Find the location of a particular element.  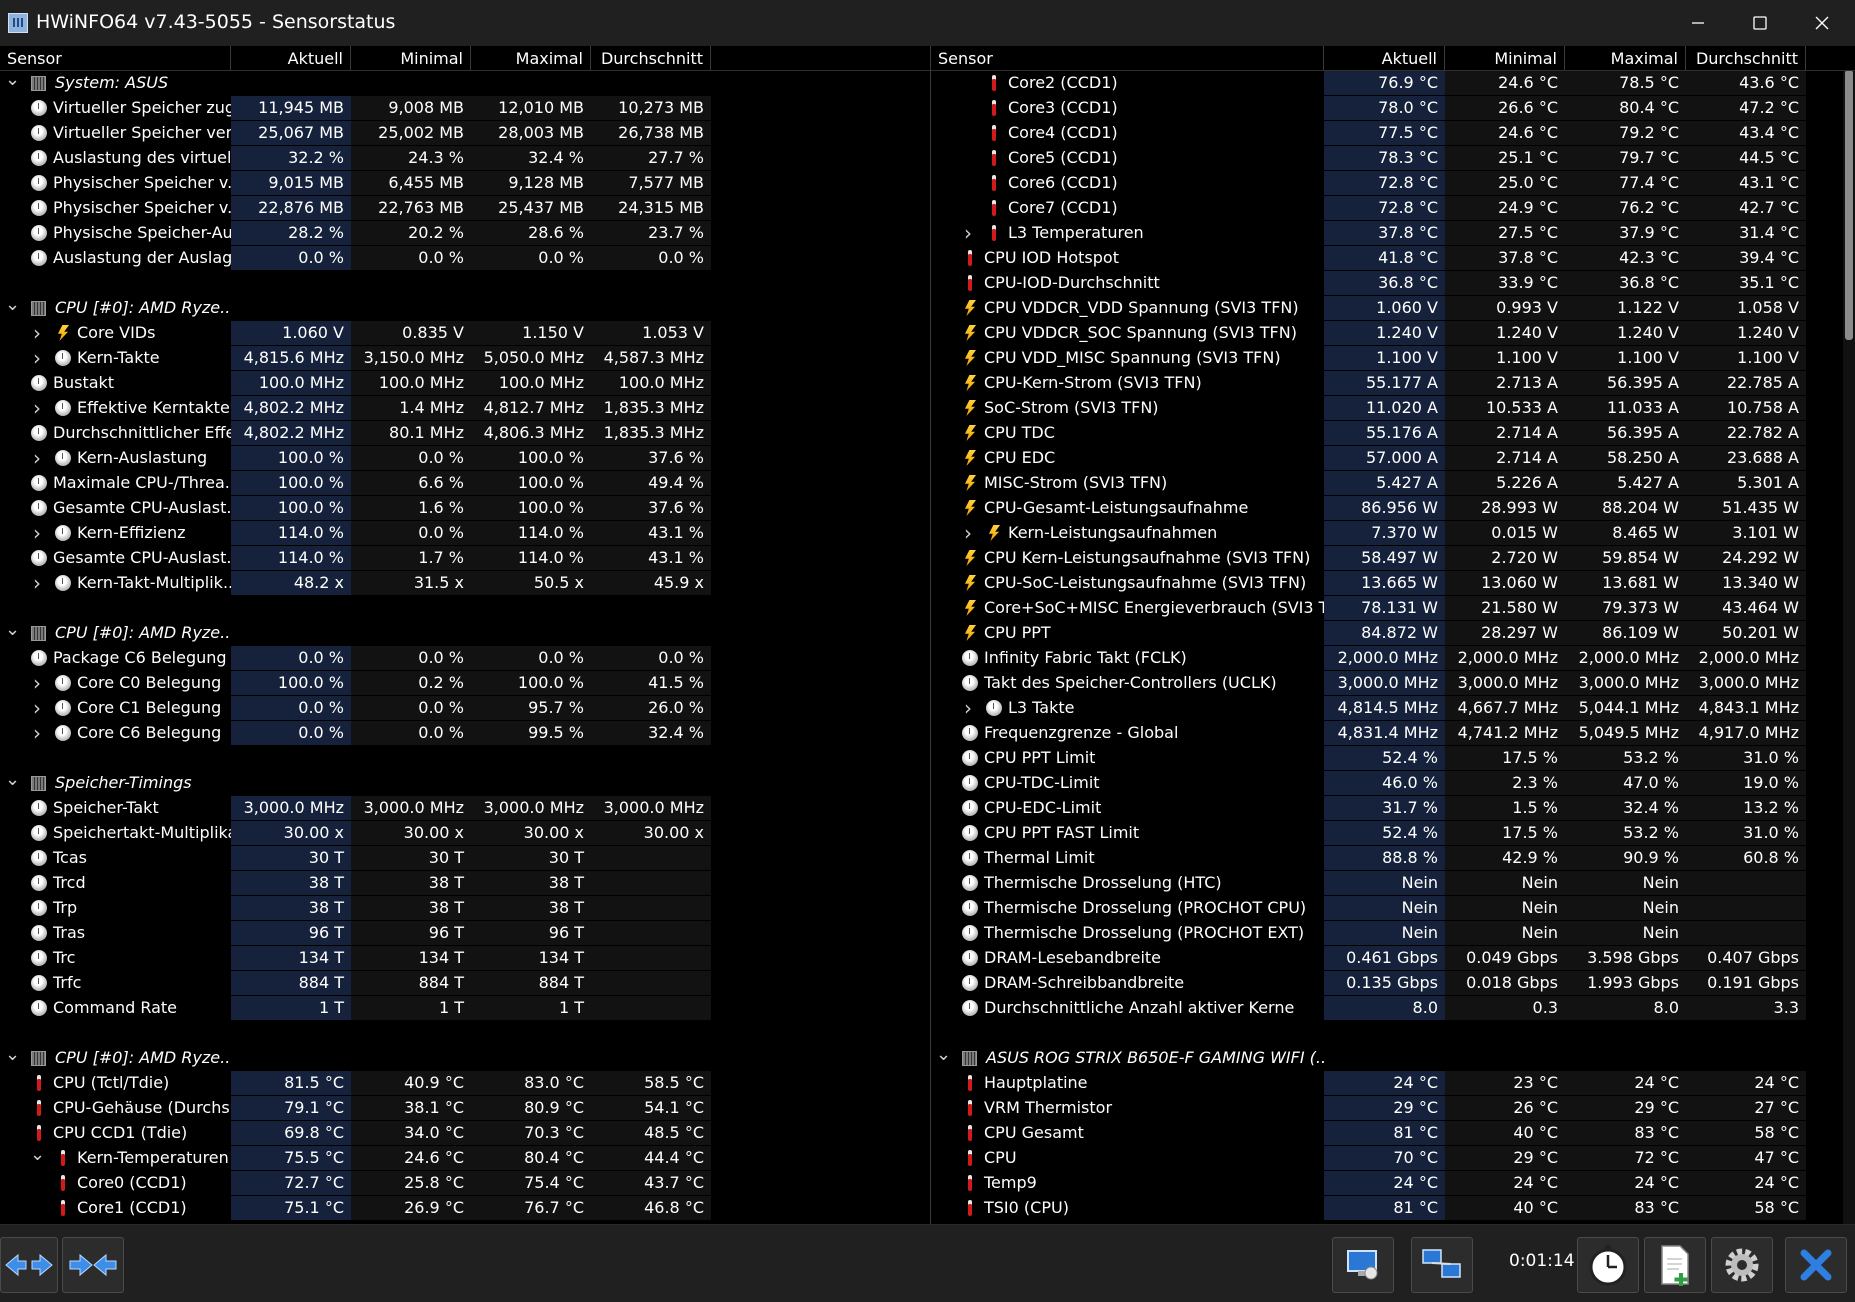

maximize-button is located at coordinates (1760, 23).